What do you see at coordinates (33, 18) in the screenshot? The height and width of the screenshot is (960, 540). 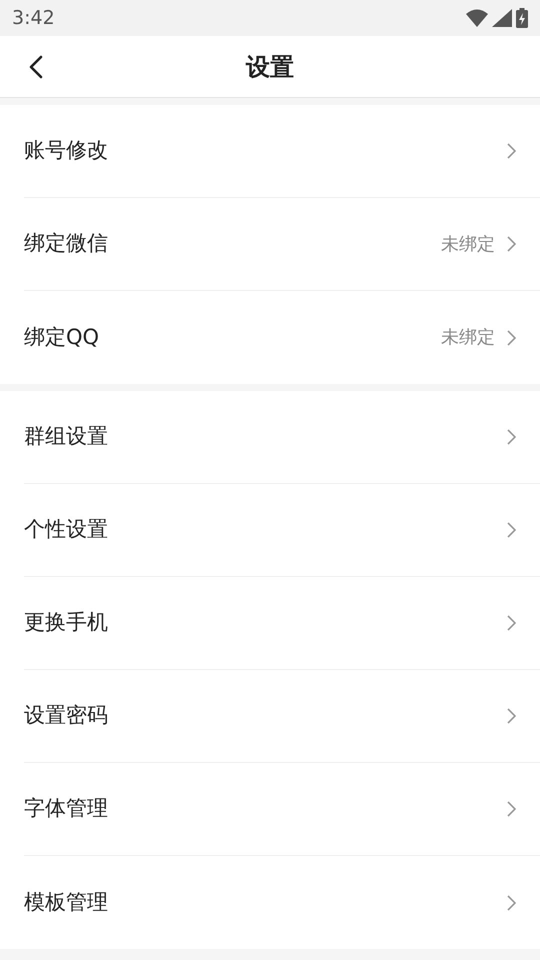 I see `status-time: 3:42` at bounding box center [33, 18].